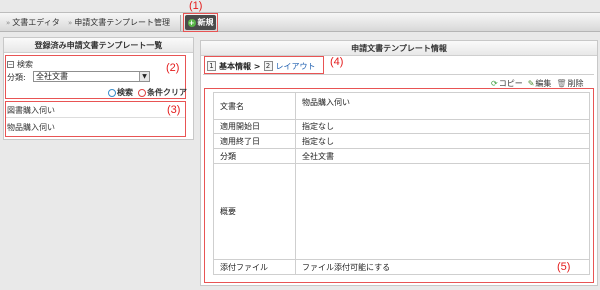  Describe the element at coordinates (296, 66) in the screenshot. I see `tab-layout: レイアウト` at that location.